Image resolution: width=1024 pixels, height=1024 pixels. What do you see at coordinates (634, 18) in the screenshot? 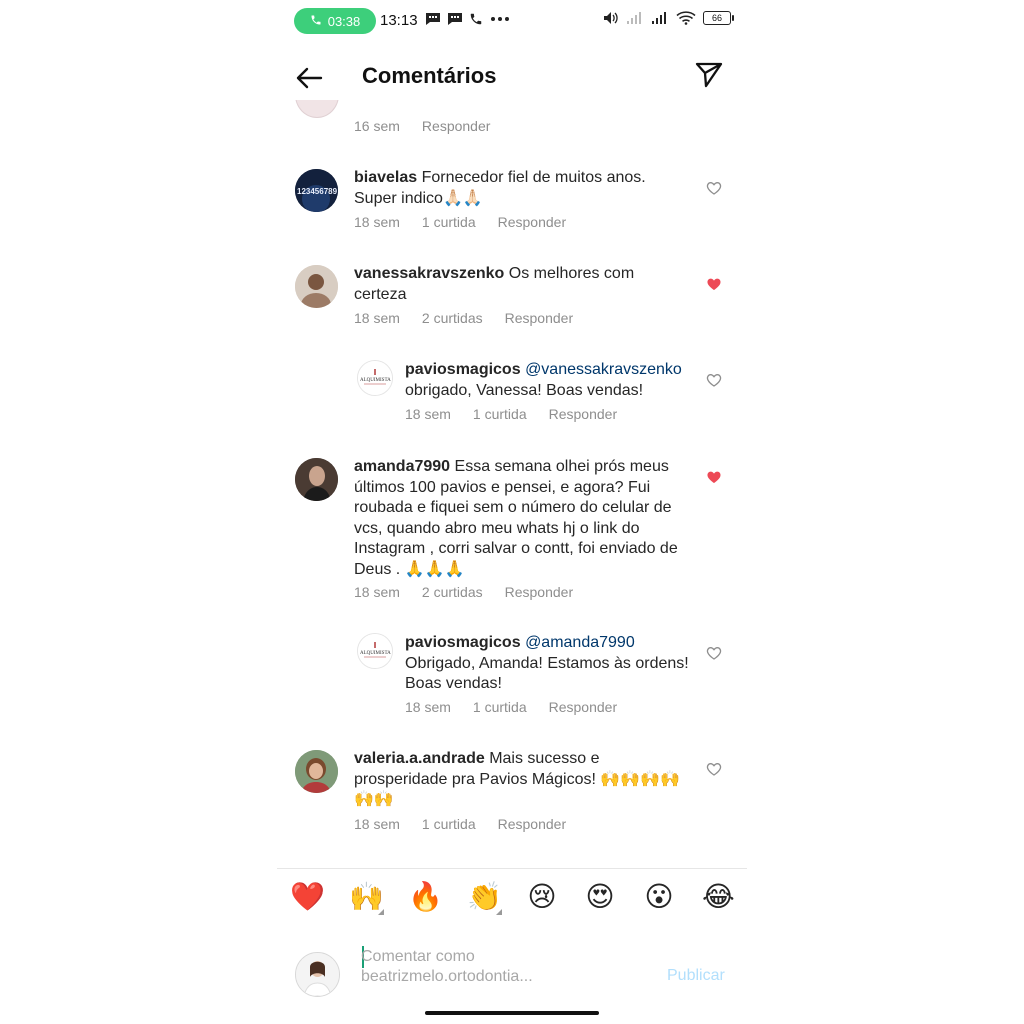
I see `signal-weak-icon` at bounding box center [634, 18].